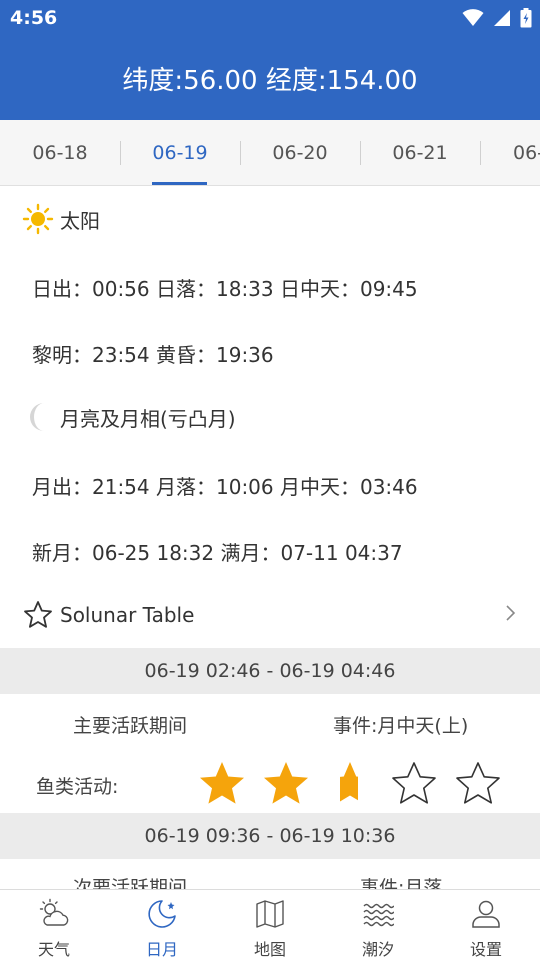  What do you see at coordinates (270, 671) in the screenshot?
I see `solunar-period-range: 06-19 02:46 - 06-19 04:46` at bounding box center [270, 671].